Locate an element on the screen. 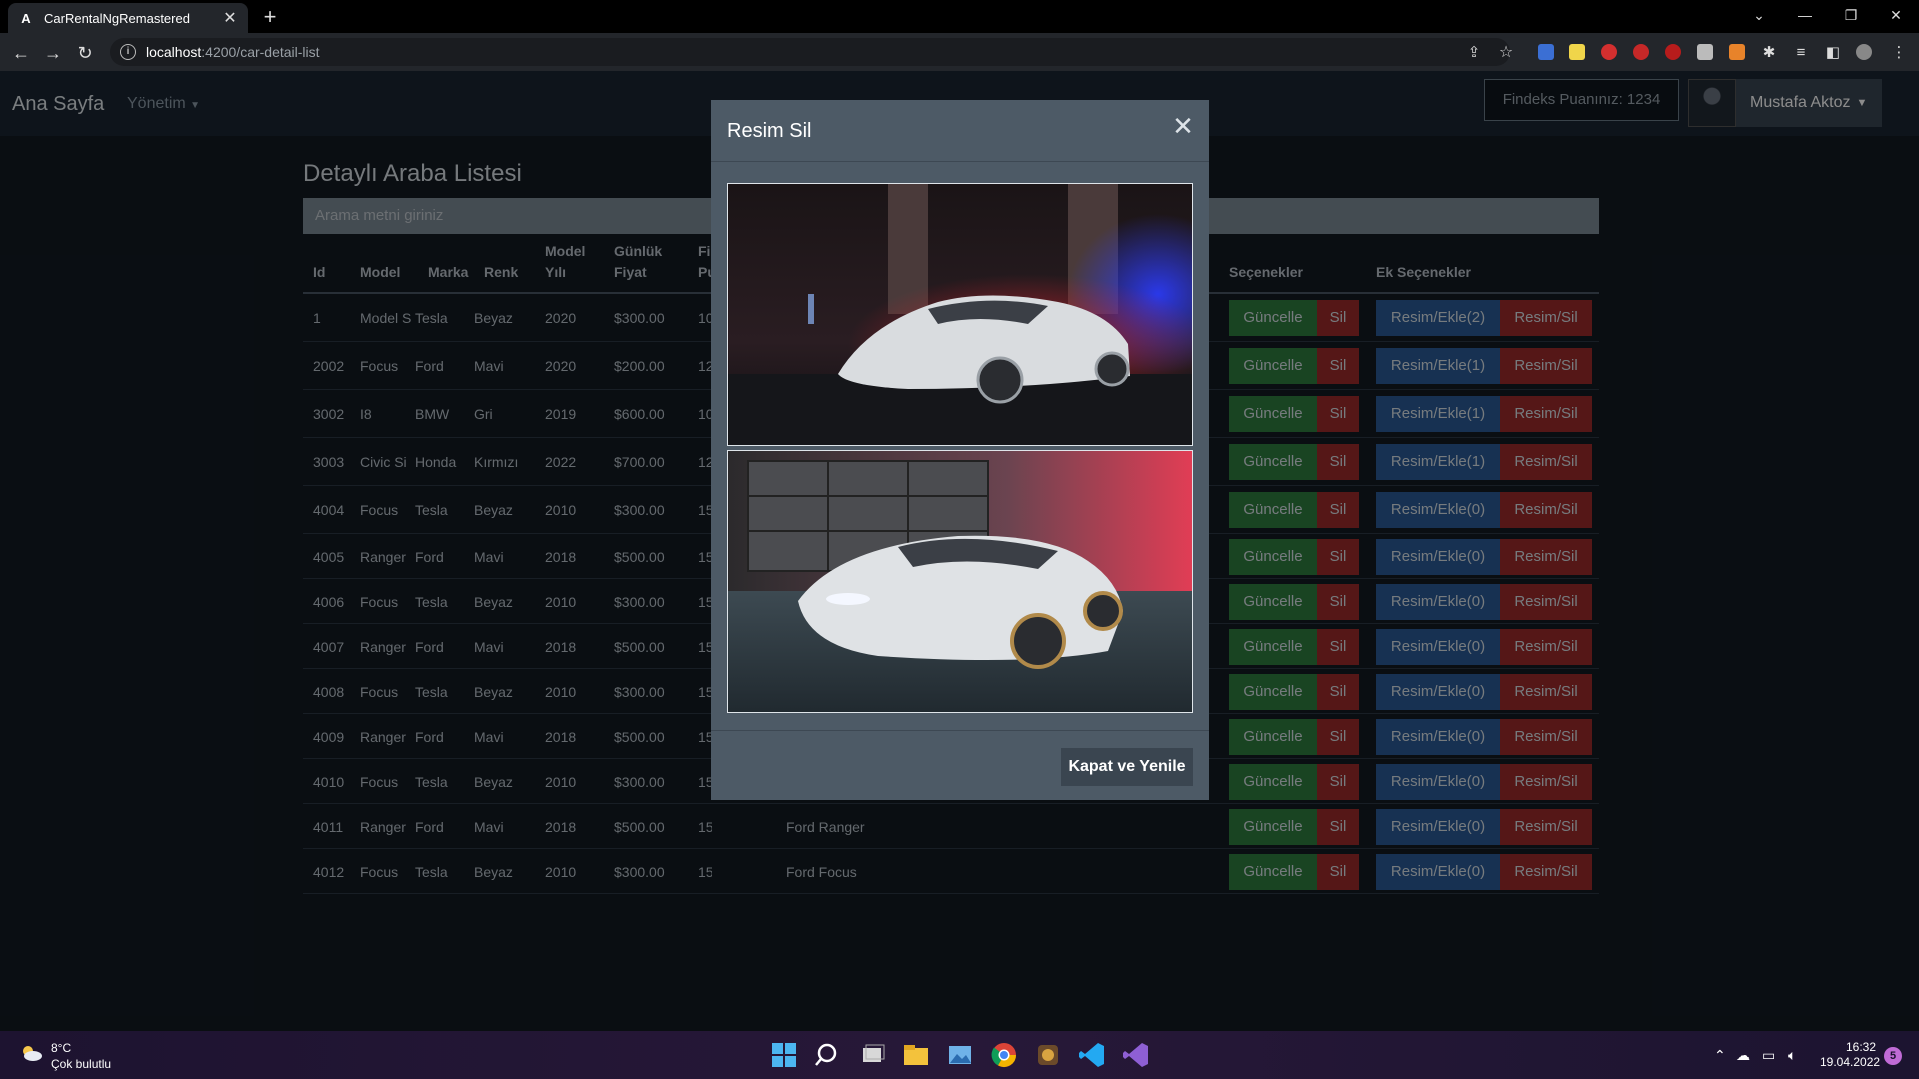 This screenshot has width=1919, height=1079. search-icon is located at coordinates (828, 1055).